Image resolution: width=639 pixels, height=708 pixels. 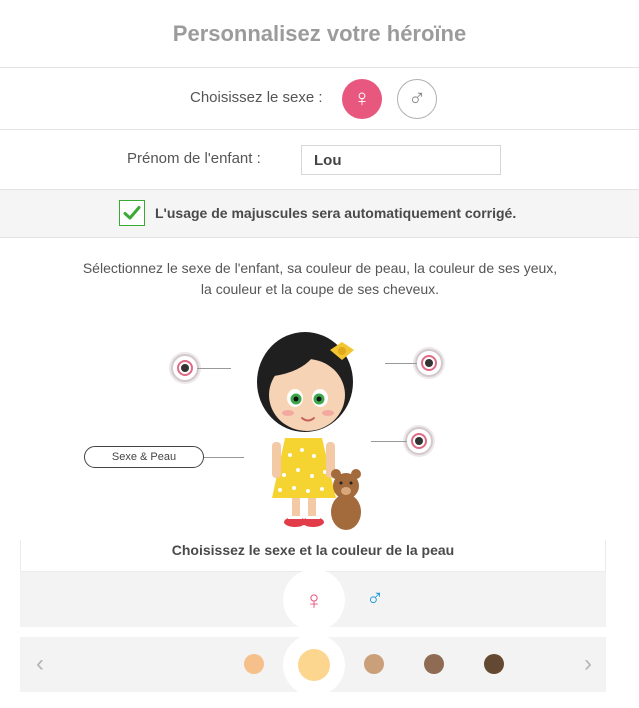 I want to click on gender-label: Choisissez le sexe :, so click(x=256, y=97).